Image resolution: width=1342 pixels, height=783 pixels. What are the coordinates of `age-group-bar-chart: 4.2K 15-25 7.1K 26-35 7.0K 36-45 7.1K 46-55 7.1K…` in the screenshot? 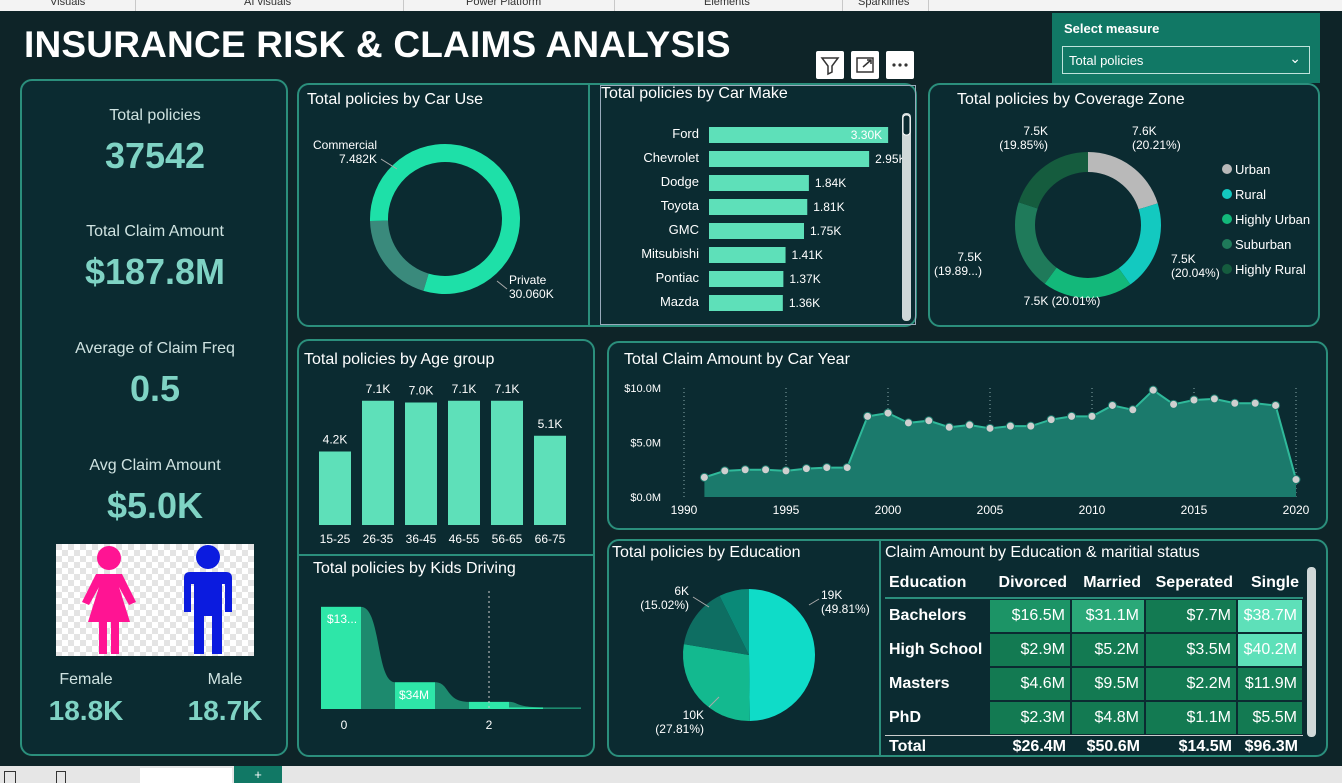 It's located at (446, 464).